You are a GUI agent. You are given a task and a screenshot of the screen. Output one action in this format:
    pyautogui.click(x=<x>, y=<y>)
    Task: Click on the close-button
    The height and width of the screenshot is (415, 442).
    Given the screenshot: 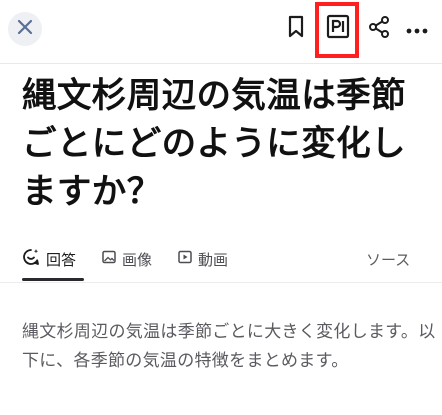 What is the action you would take?
    pyautogui.click(x=25, y=29)
    